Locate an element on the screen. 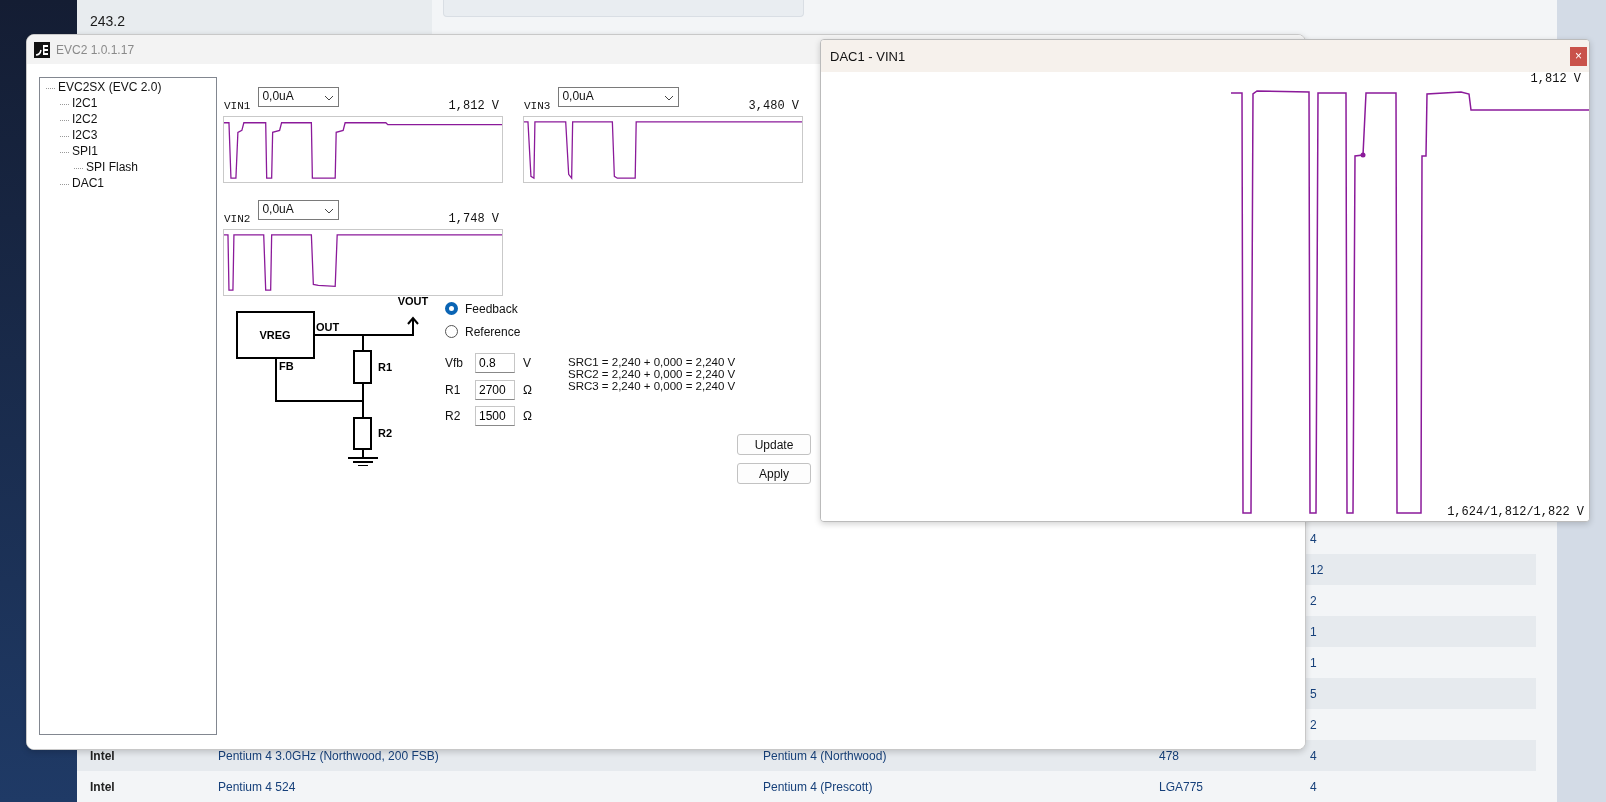 The width and height of the screenshot is (1606, 802). circuit-label: VREG is located at coordinates (275, 335).